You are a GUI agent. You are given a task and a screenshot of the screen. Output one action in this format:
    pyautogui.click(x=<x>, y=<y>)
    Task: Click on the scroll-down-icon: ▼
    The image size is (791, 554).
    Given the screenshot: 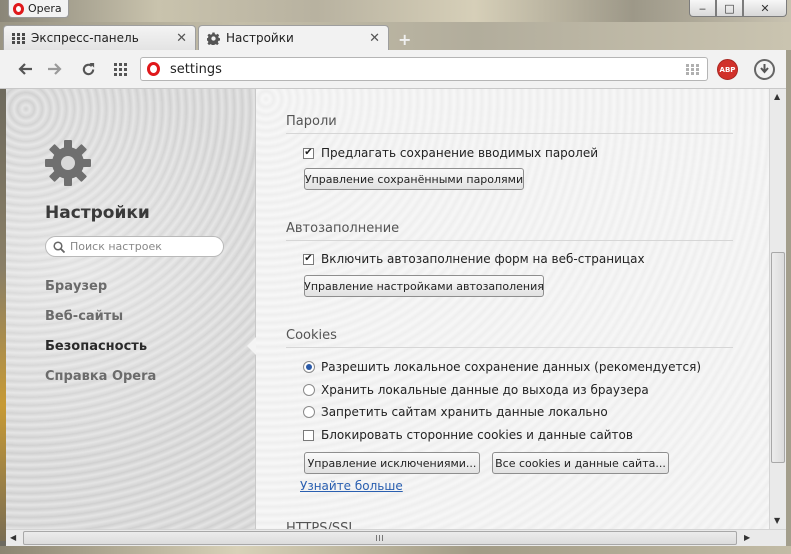 What is the action you would take?
    pyautogui.click(x=777, y=520)
    